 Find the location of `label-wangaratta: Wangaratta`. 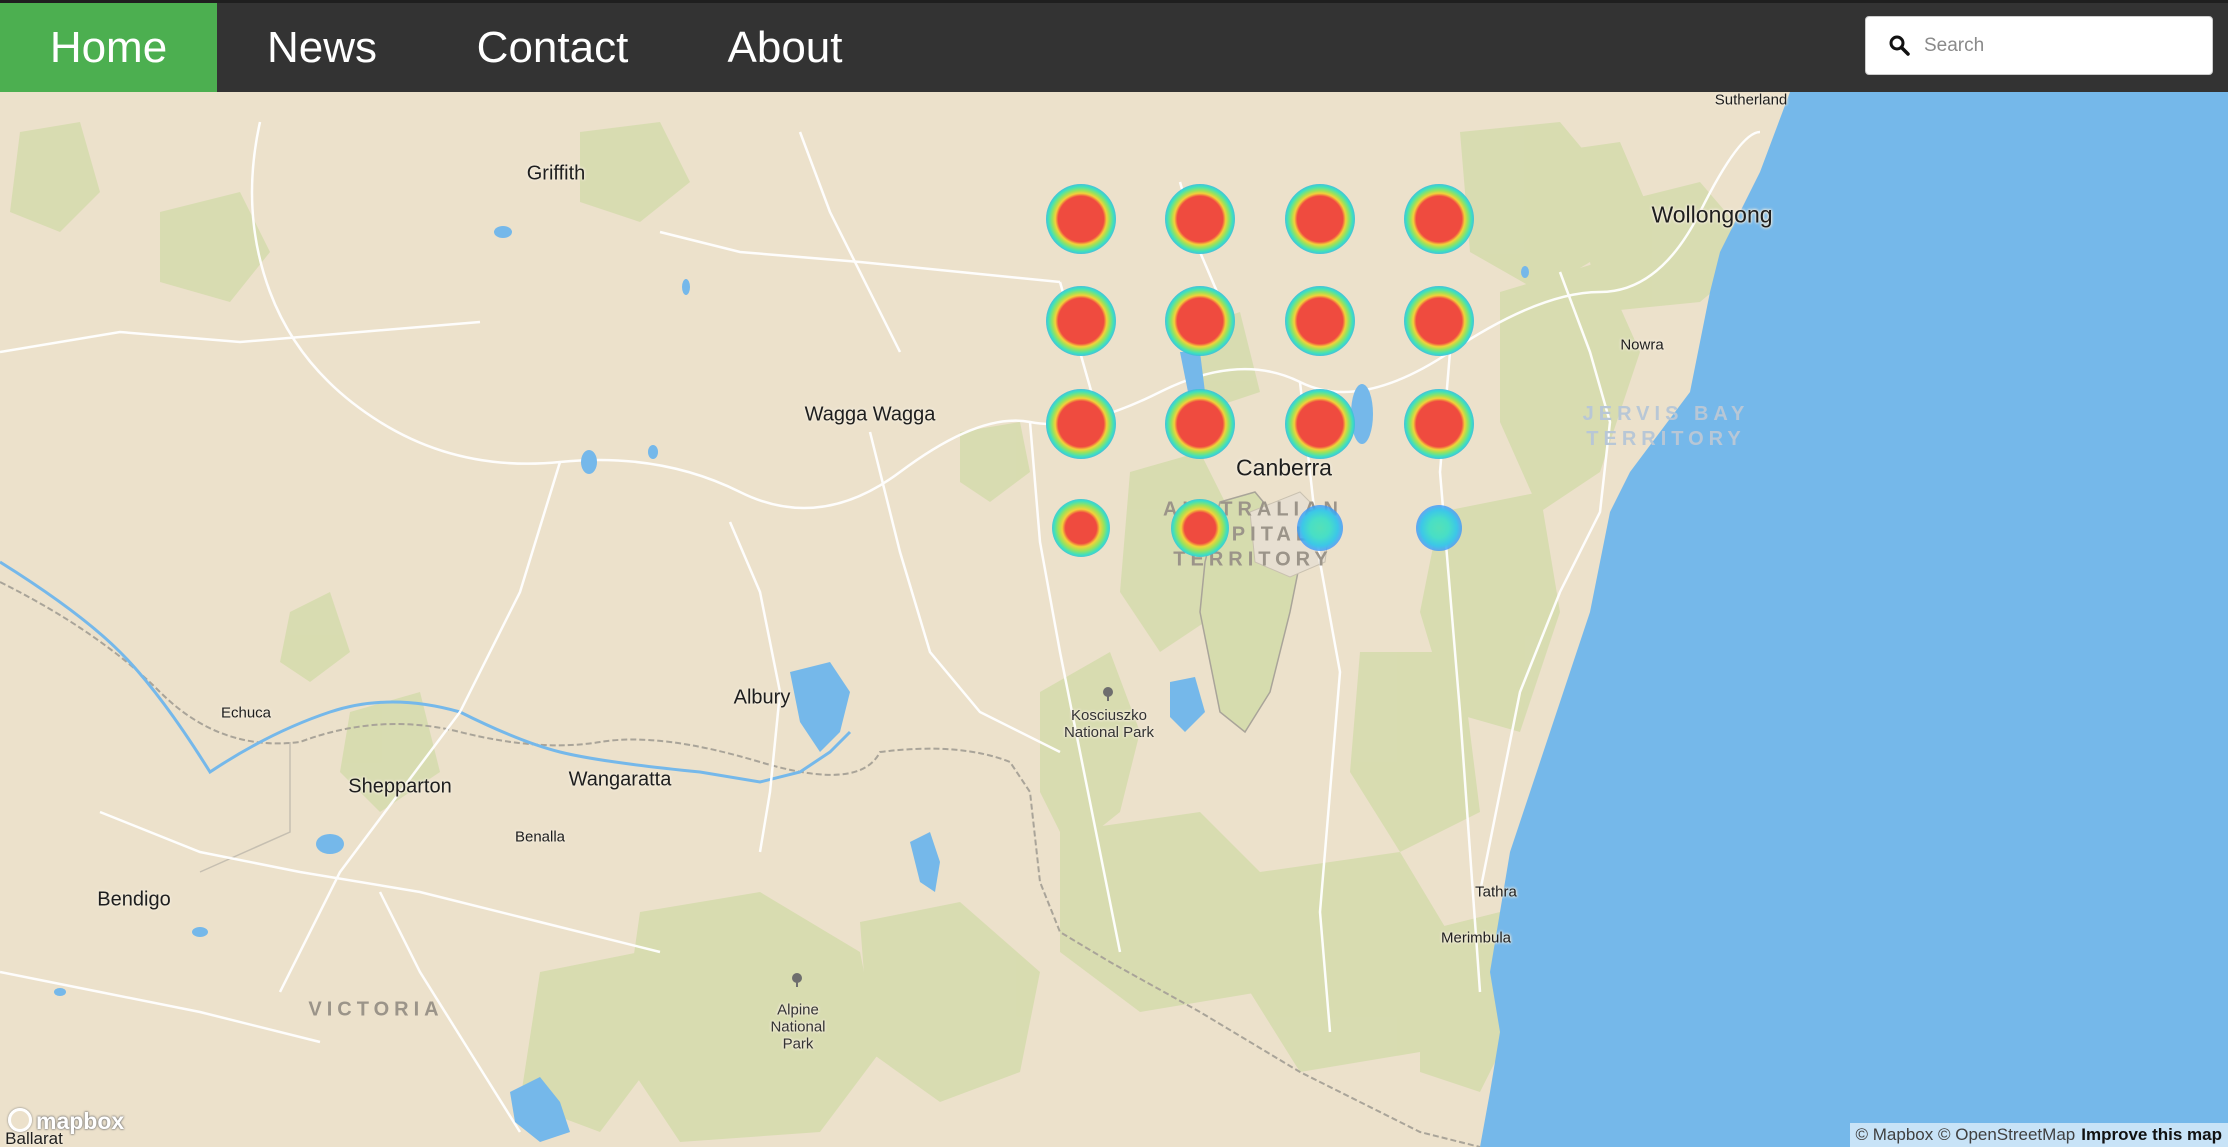

label-wangaratta: Wangaratta is located at coordinates (620, 779).